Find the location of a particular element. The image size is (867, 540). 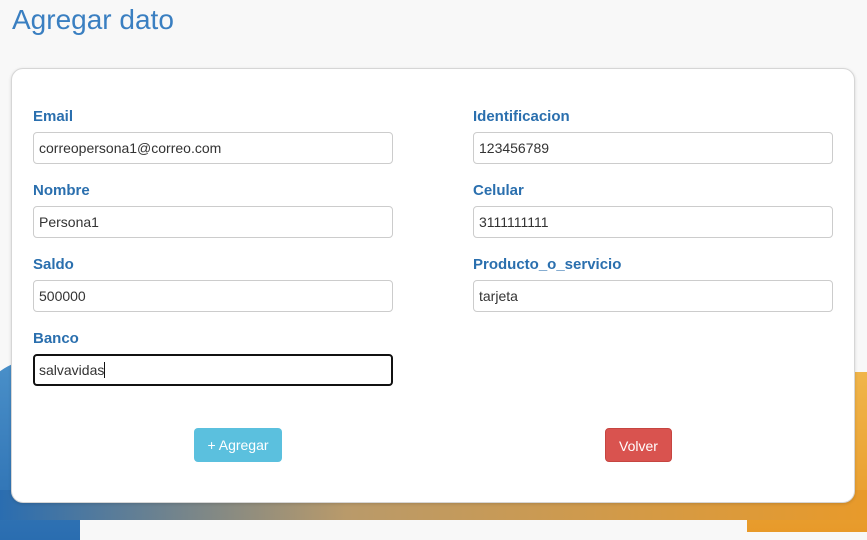

identificacion-field-group: Identificacion 123456789 is located at coordinates (653, 135).